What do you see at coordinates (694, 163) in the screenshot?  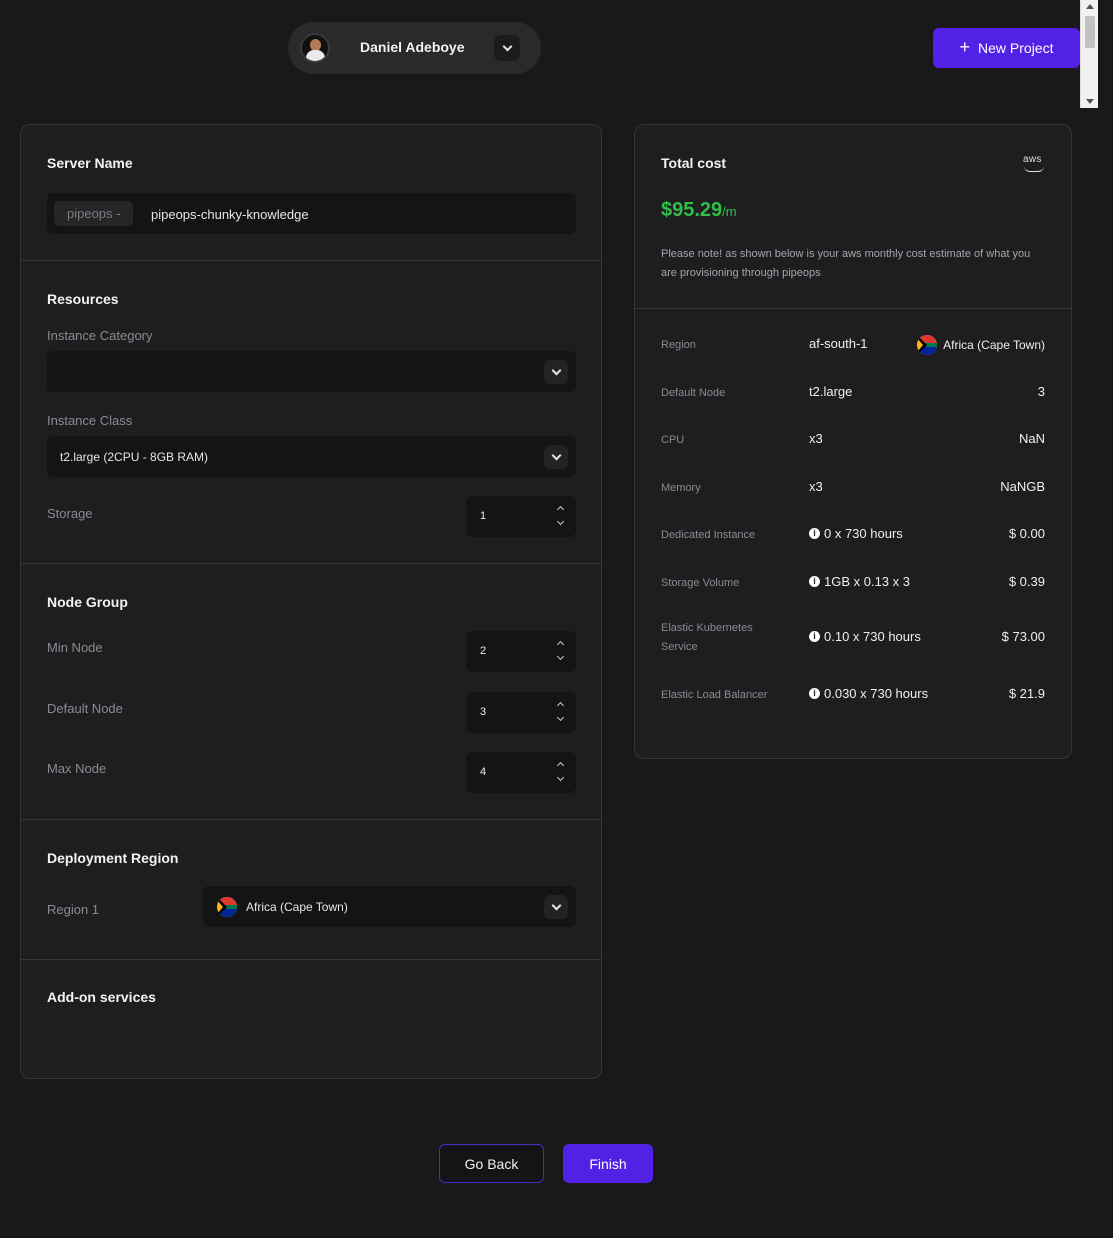 I see `total-cost-title: Total cost` at bounding box center [694, 163].